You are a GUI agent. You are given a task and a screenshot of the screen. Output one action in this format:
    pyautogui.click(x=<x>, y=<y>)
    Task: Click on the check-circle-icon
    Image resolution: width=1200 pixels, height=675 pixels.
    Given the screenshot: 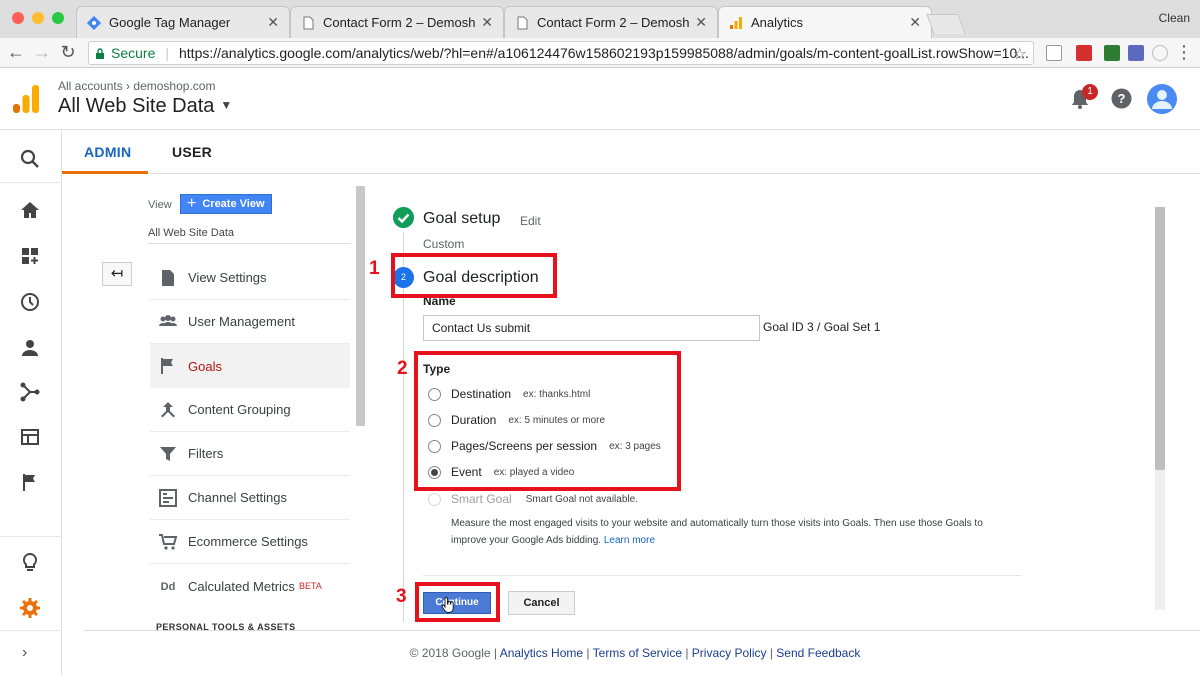 What is the action you would take?
    pyautogui.click(x=403, y=217)
    